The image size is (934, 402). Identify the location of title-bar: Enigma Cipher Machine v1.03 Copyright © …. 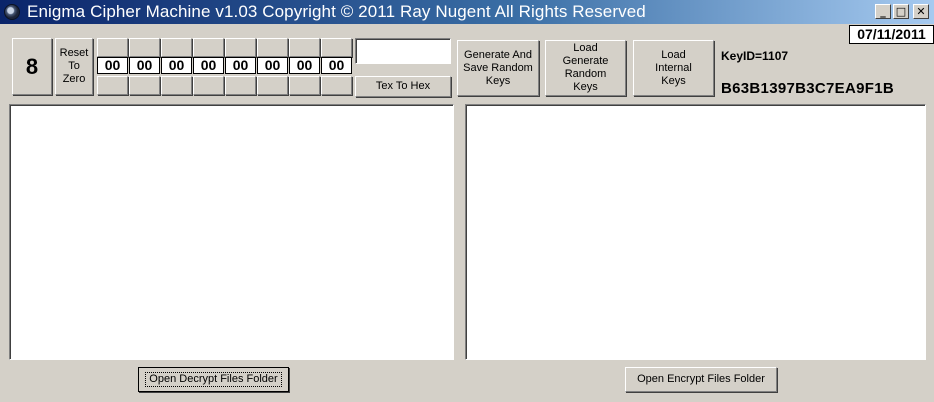
(467, 12).